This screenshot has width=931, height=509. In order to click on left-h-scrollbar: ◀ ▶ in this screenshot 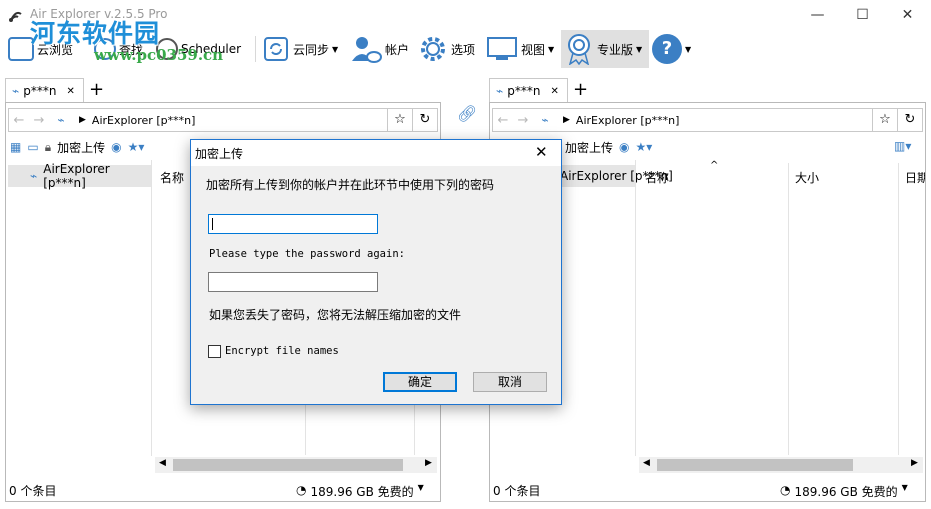, I will do `click(296, 465)`.